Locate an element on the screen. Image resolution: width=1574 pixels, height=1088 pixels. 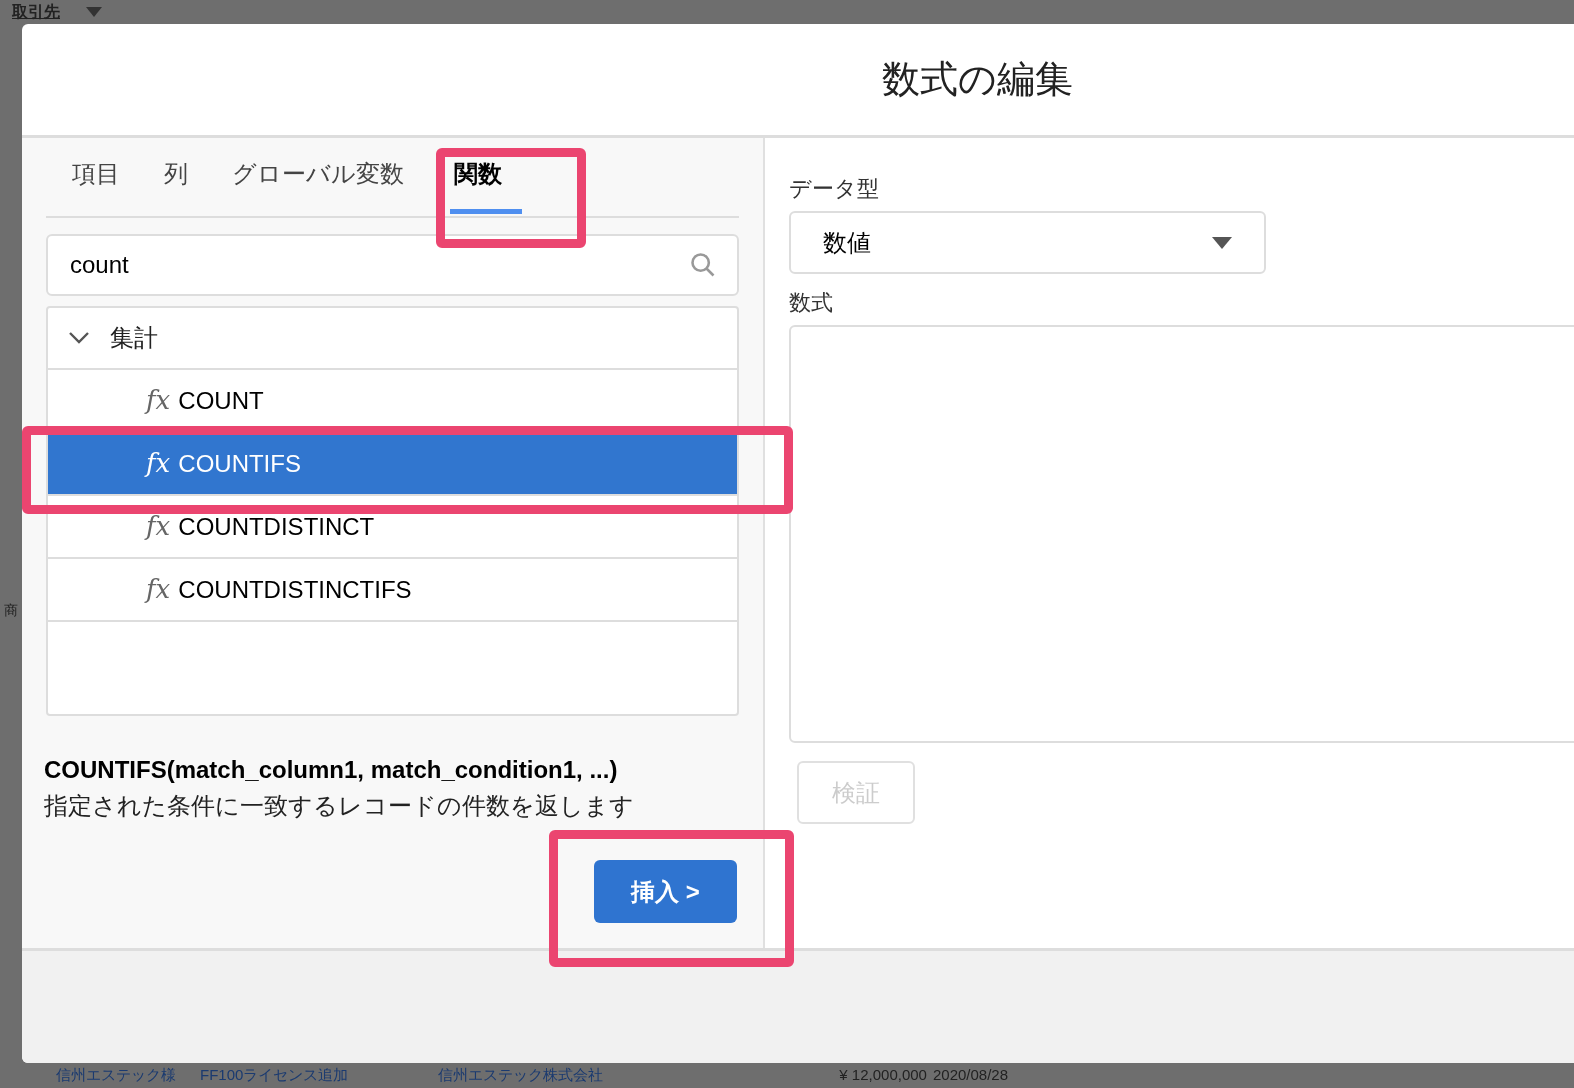
tab: グローバル変数 is located at coordinates (325, 176).